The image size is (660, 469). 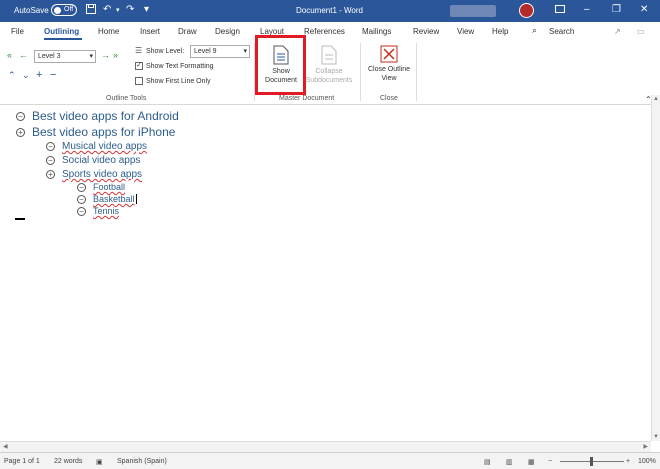 What do you see at coordinates (106, 211) in the screenshot?
I see `outline-item-text: Tennis` at bounding box center [106, 211].